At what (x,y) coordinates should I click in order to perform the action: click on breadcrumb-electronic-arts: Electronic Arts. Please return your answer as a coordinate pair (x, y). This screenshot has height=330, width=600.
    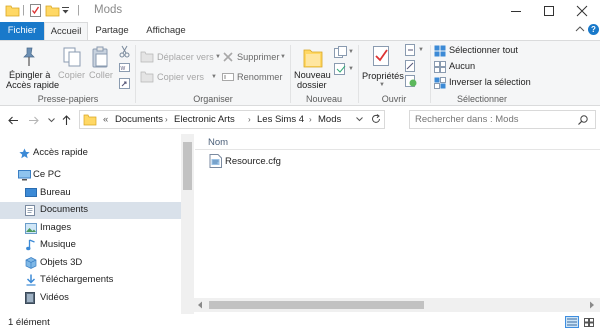
    Looking at the image, I should click on (204, 119).